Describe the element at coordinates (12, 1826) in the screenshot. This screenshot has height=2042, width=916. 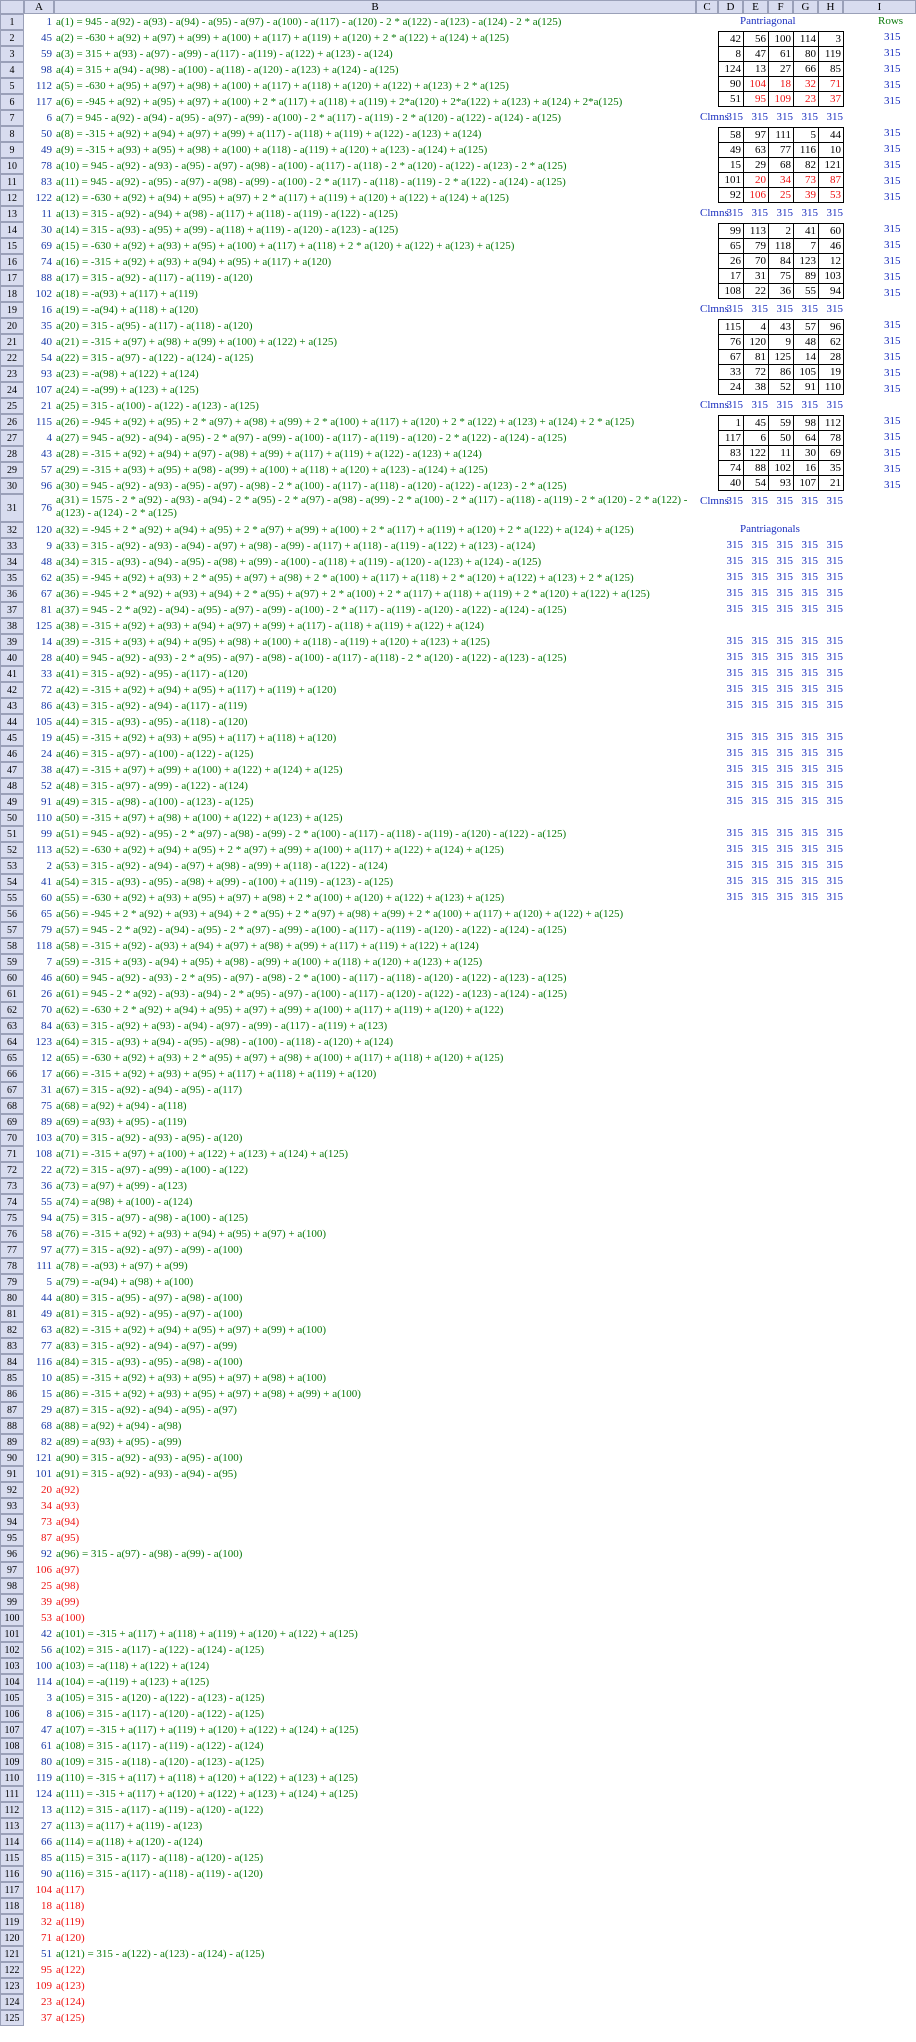
I see `row-header: 113` at that location.